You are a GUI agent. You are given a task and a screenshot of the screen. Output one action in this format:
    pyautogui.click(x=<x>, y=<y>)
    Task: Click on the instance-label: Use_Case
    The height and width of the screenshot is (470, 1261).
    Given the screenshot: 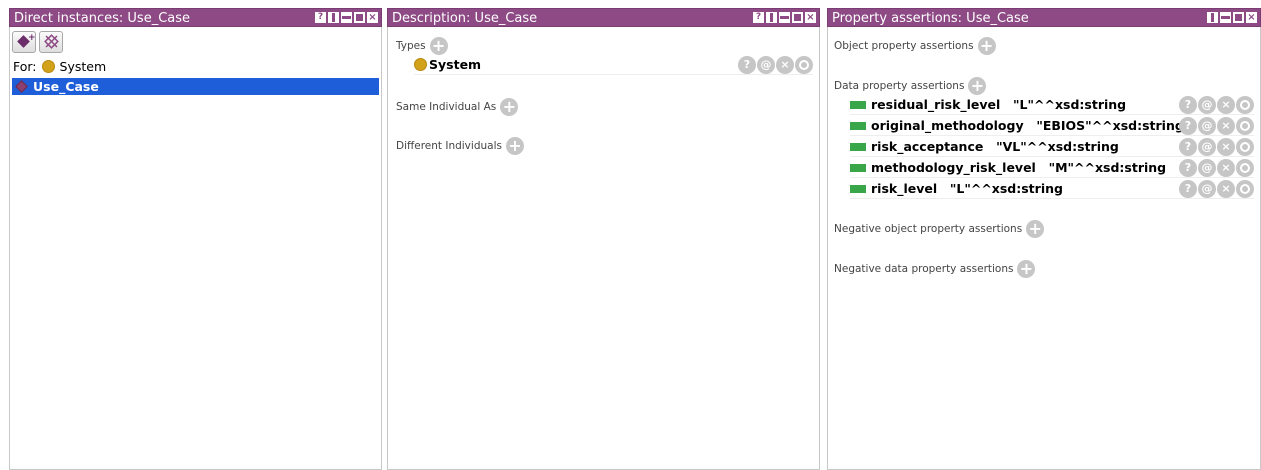 What is the action you would take?
    pyautogui.click(x=66, y=86)
    